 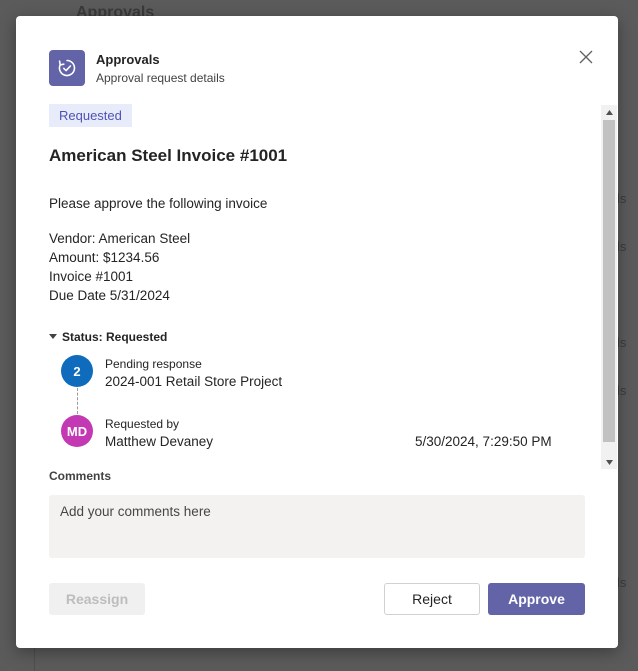 What do you see at coordinates (91, 276) in the screenshot?
I see `detail-line: Invoice #1001` at bounding box center [91, 276].